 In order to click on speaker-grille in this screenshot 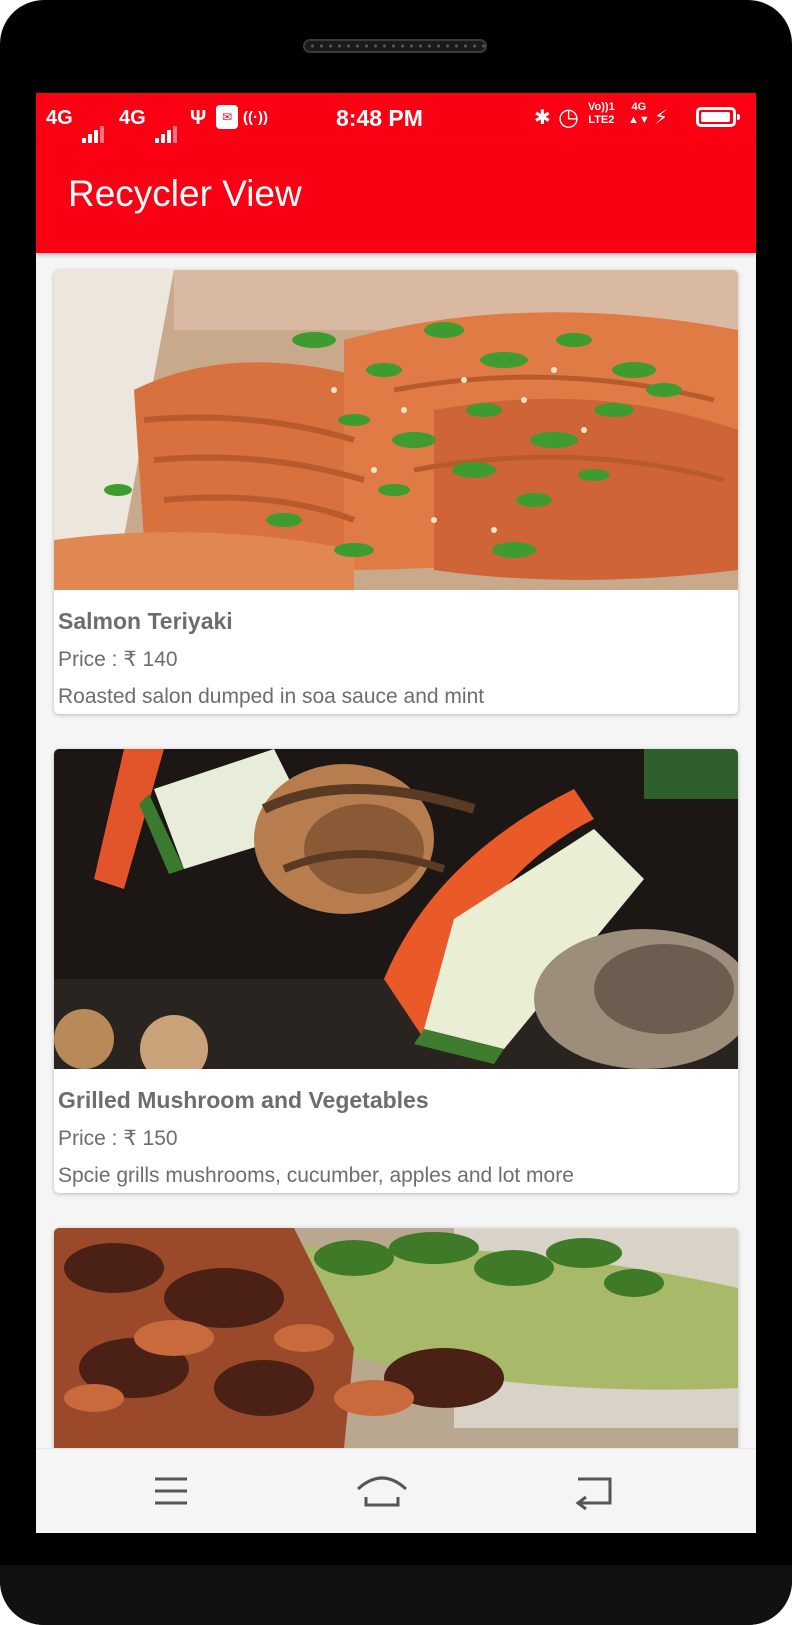, I will do `click(395, 46)`.